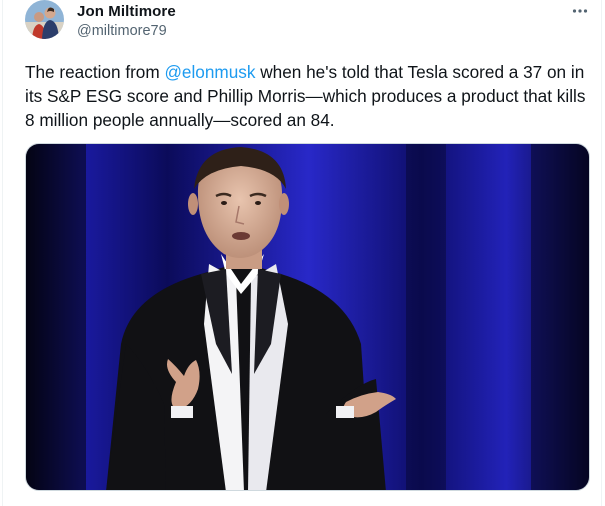 Image resolution: width=605 pixels, height=506 pixels. Describe the element at coordinates (209, 72) in the screenshot. I see `mention-link: @elonmusk` at that location.